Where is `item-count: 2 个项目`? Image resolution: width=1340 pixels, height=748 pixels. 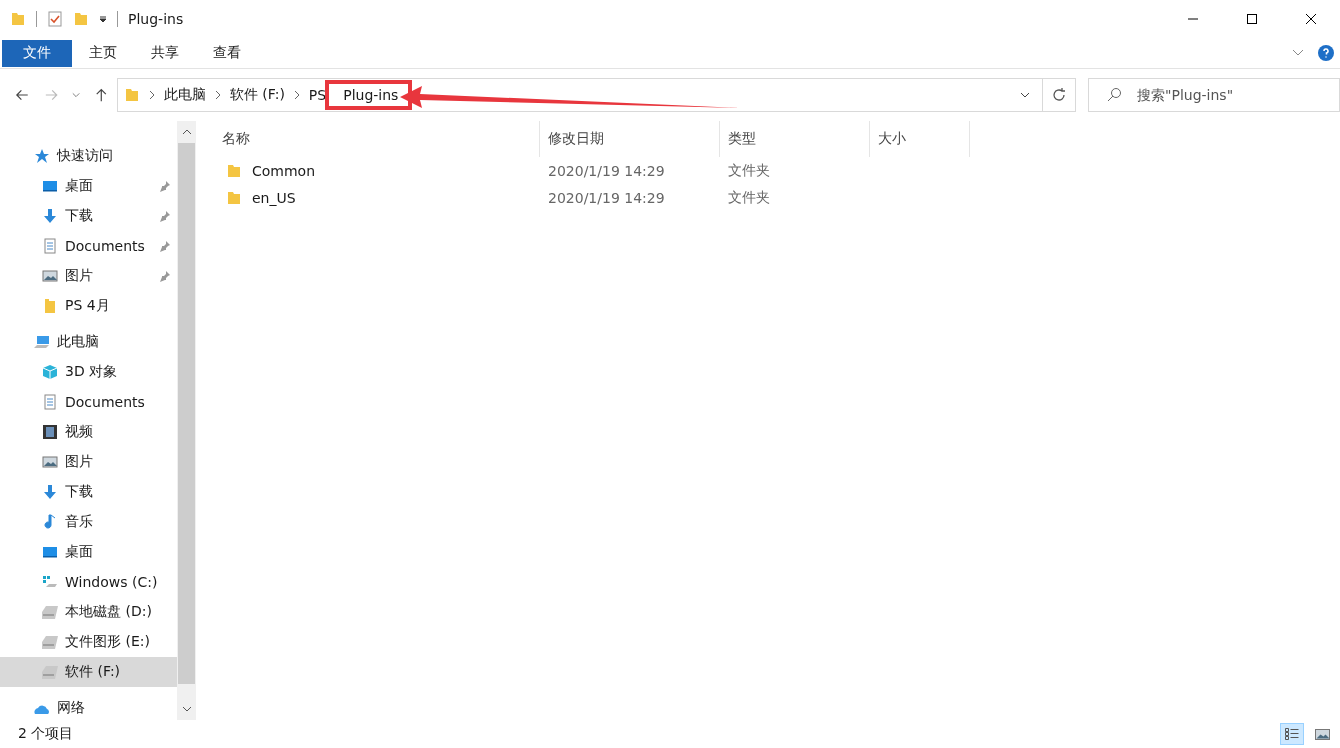
item-count: 2 个项目 is located at coordinates (46, 734).